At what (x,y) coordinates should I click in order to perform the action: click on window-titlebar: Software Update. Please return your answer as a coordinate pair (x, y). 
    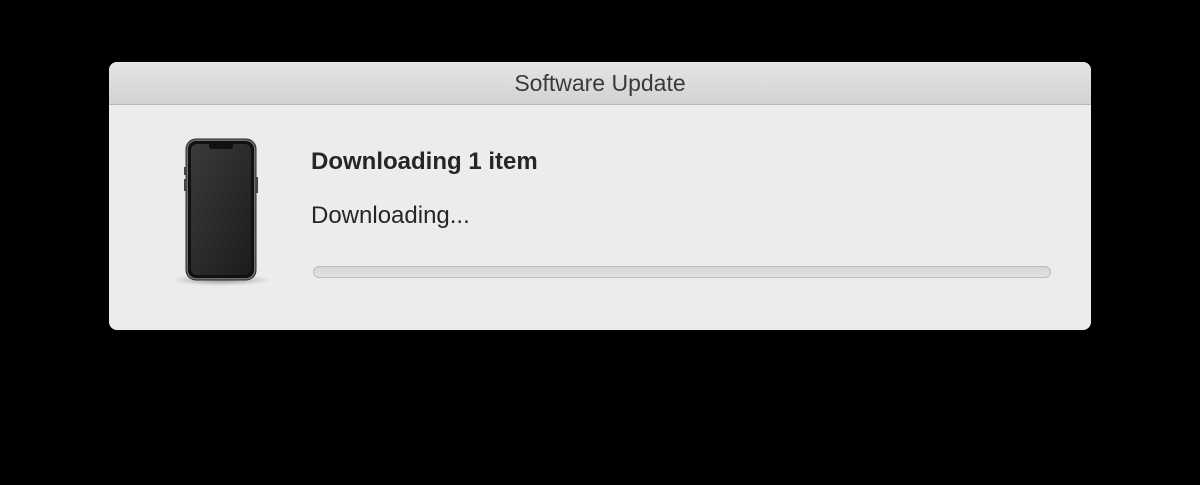
    Looking at the image, I should click on (600, 83).